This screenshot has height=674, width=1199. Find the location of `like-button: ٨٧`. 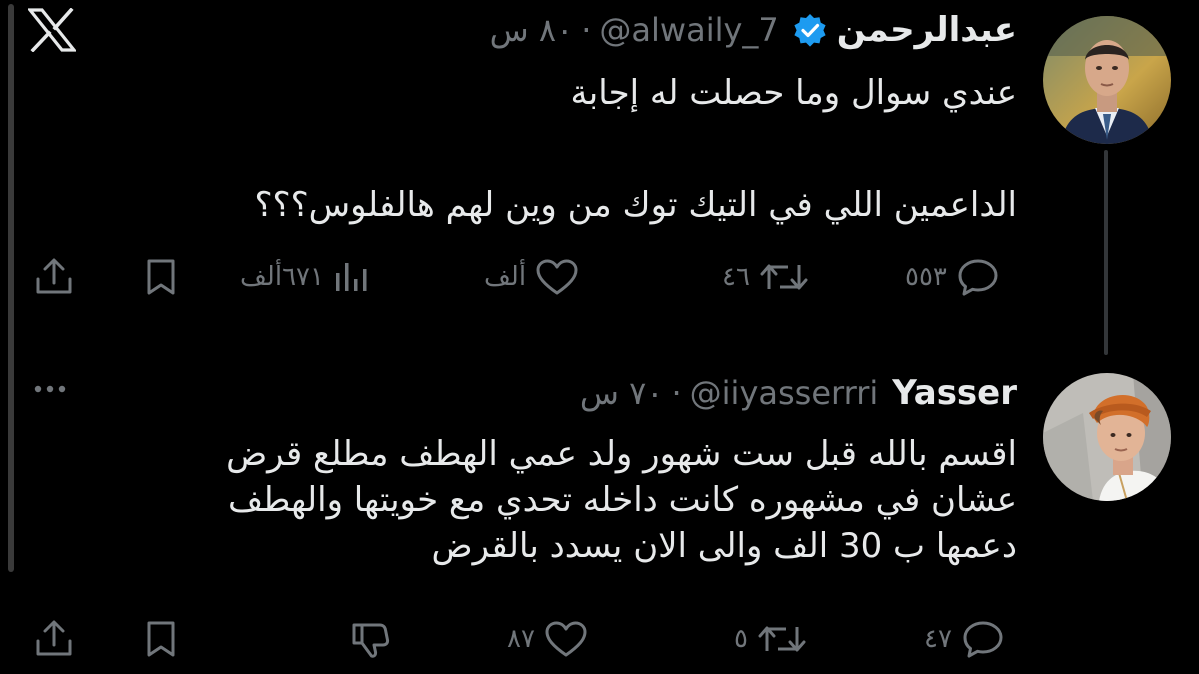

like-button: ٨٧ is located at coordinates (548, 639).